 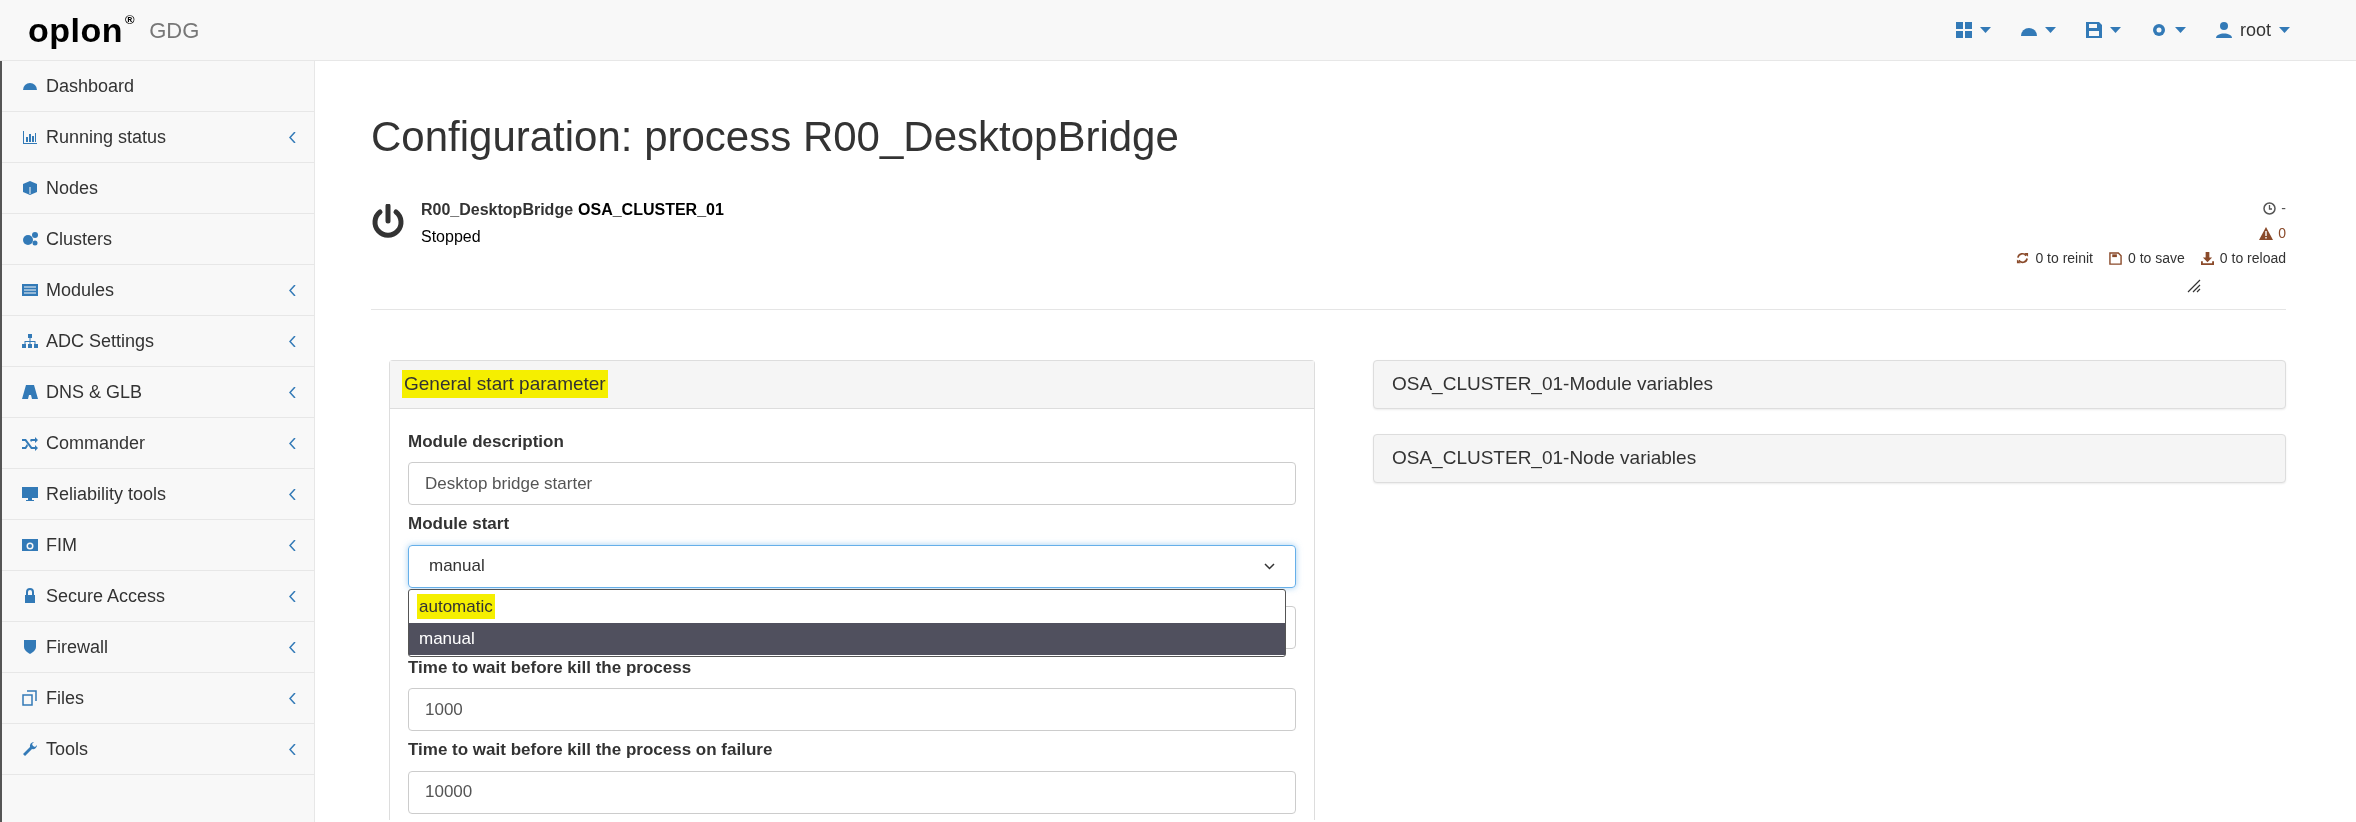 I want to click on panel-title: General start parameter, so click(x=505, y=384).